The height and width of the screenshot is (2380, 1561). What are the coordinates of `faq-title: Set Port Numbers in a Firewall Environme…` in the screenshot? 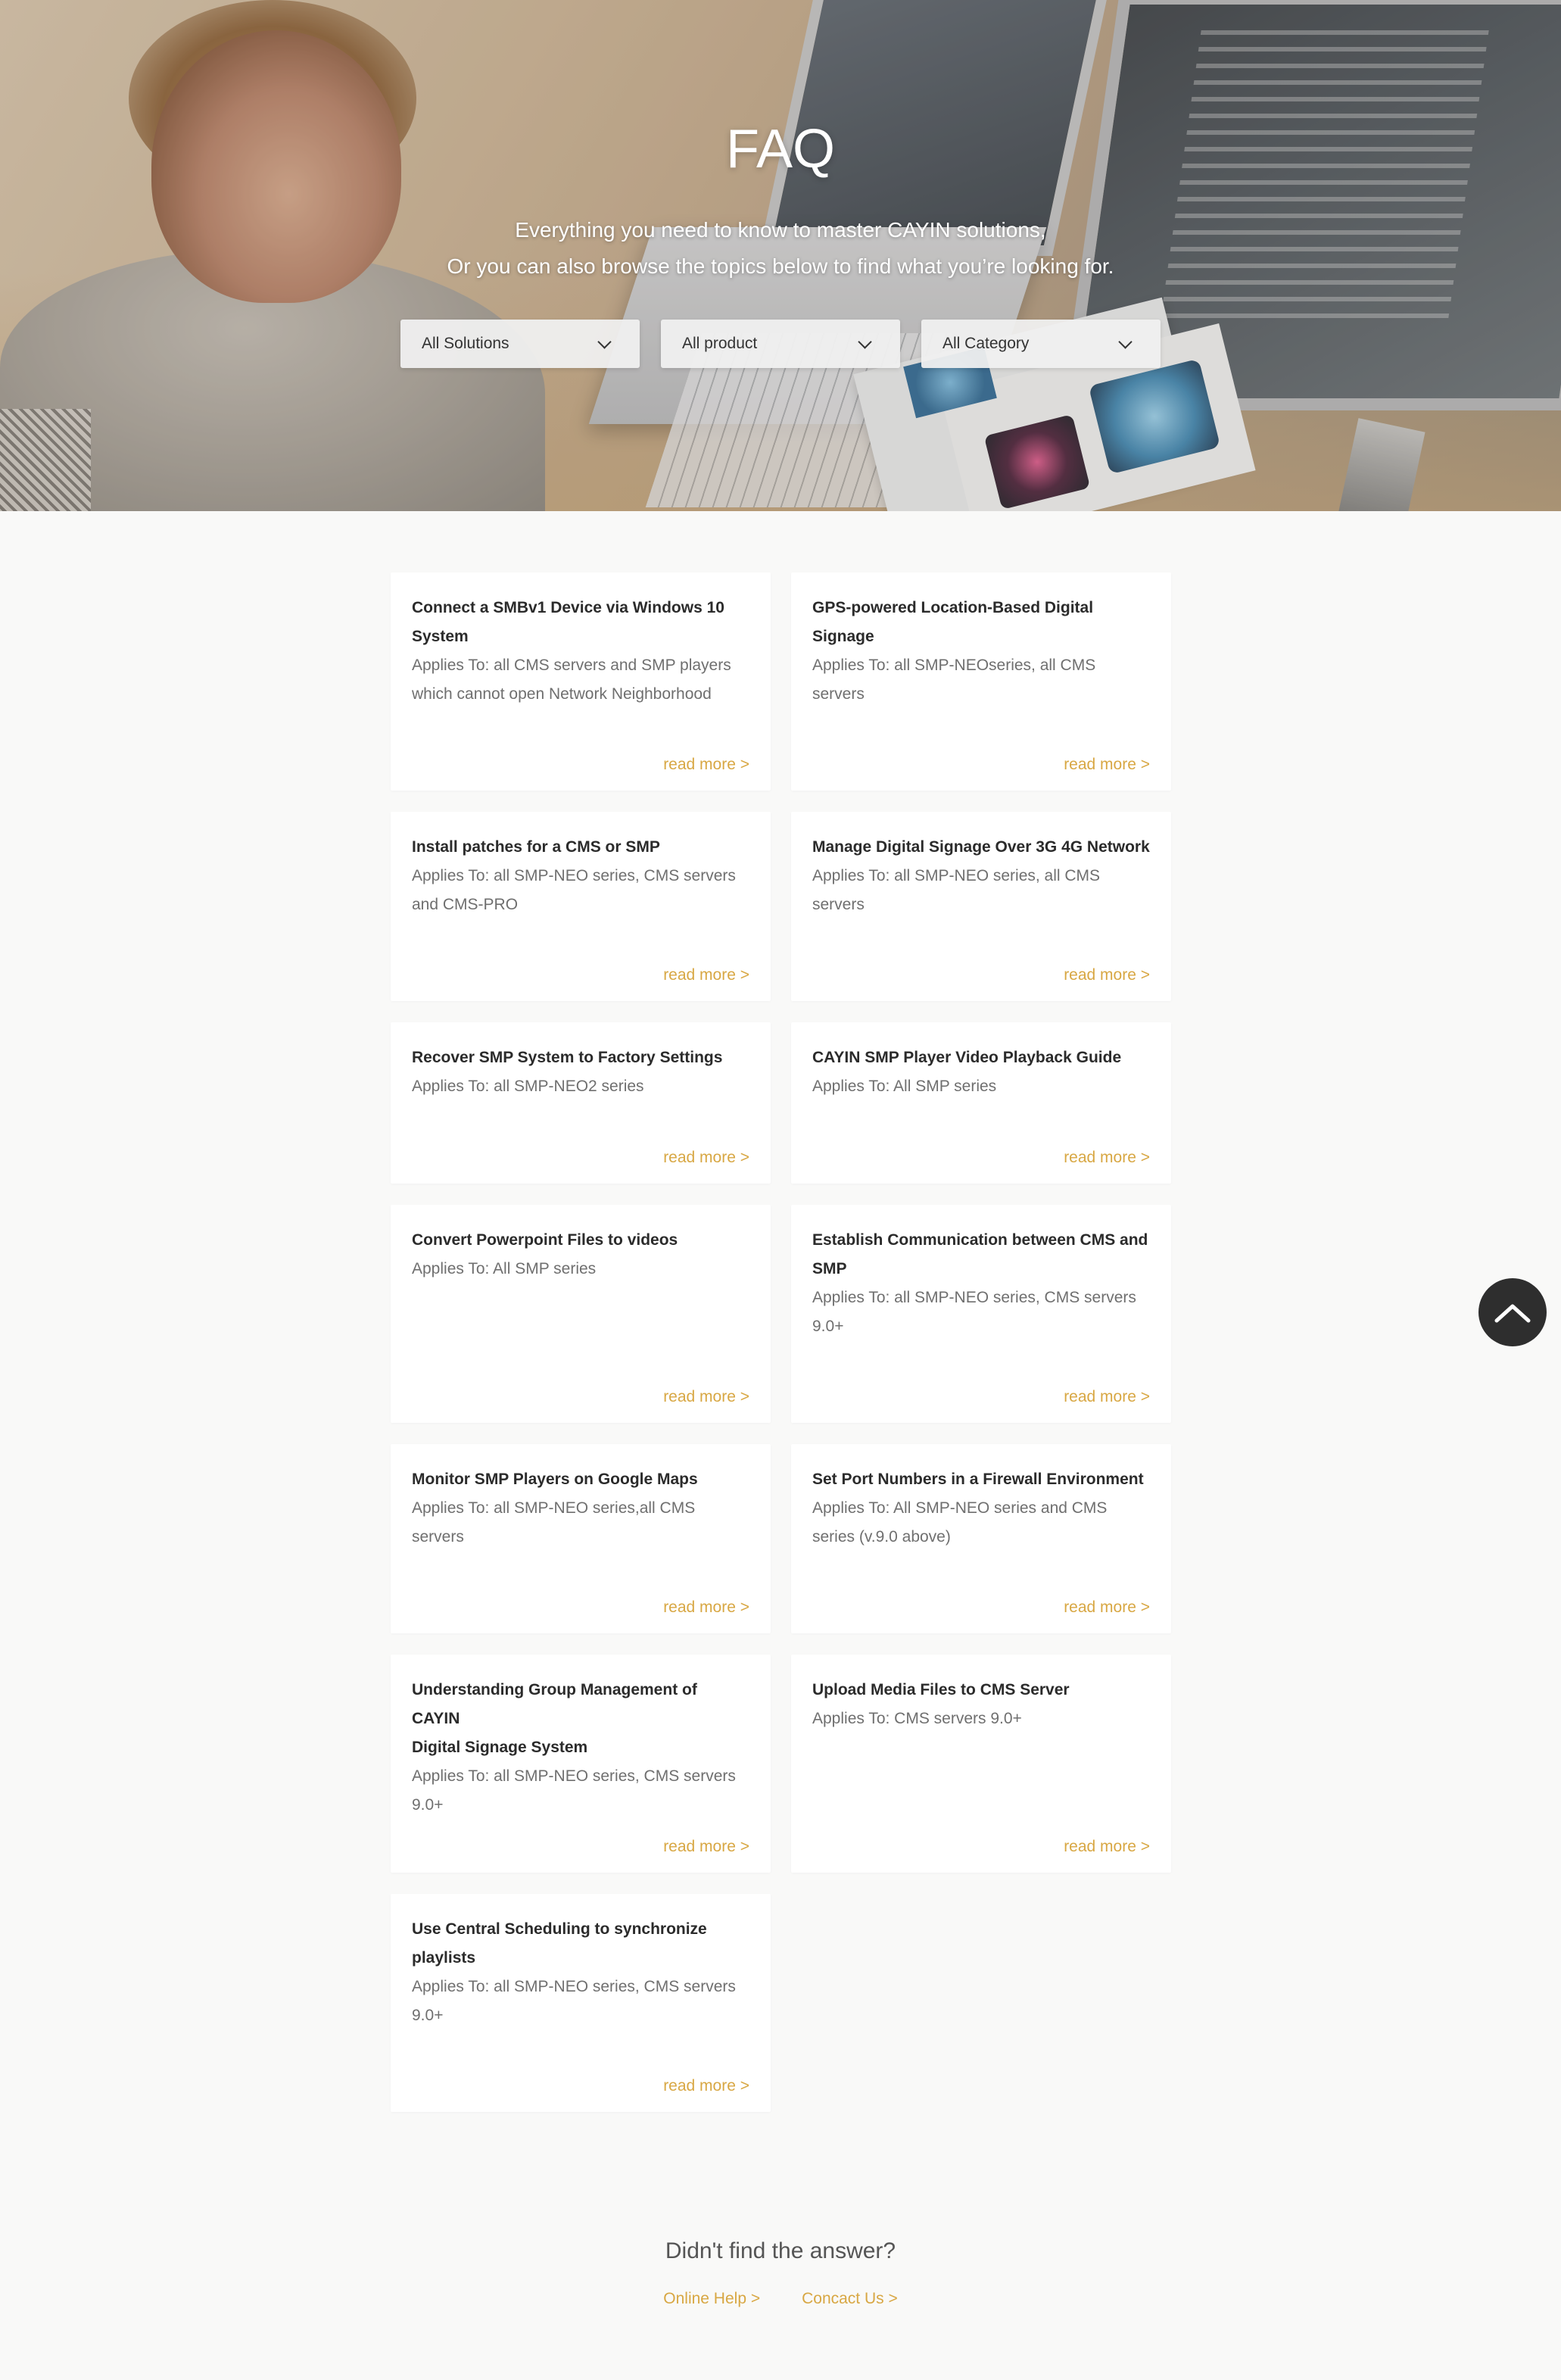 It's located at (978, 1479).